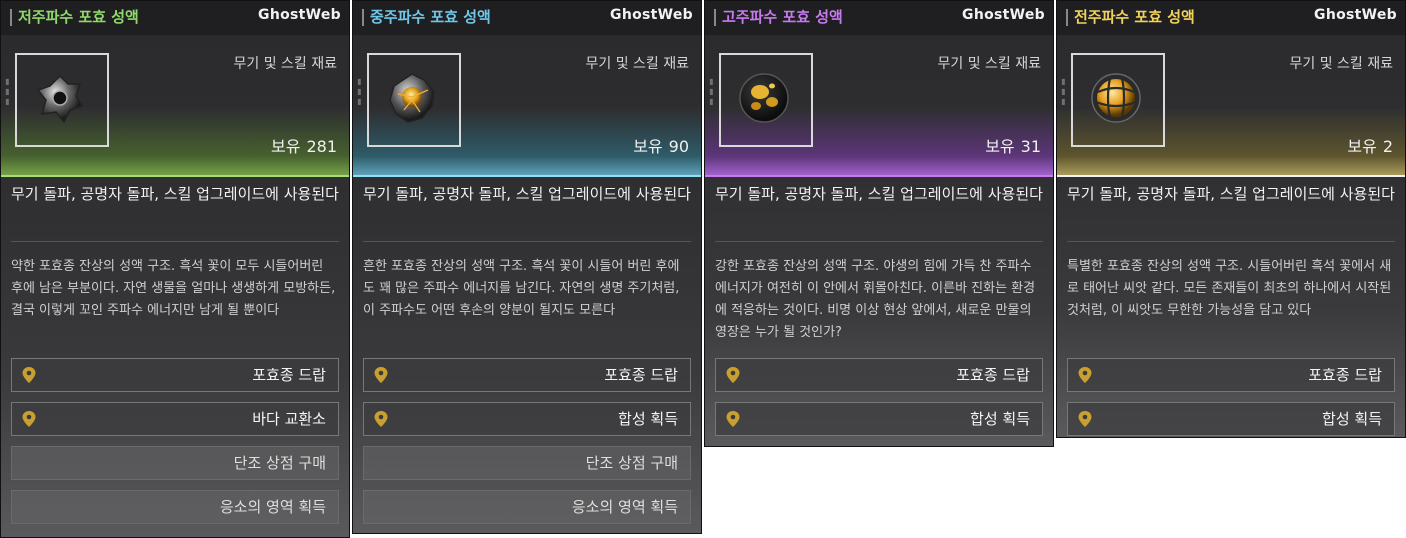 Image resolution: width=1406 pixels, height=538 pixels. Describe the element at coordinates (527, 441) in the screenshot. I see `acquire-source-list: 포효종 드랍 합성 획득 단조 상점 구매 응소의 영역 획득` at that location.